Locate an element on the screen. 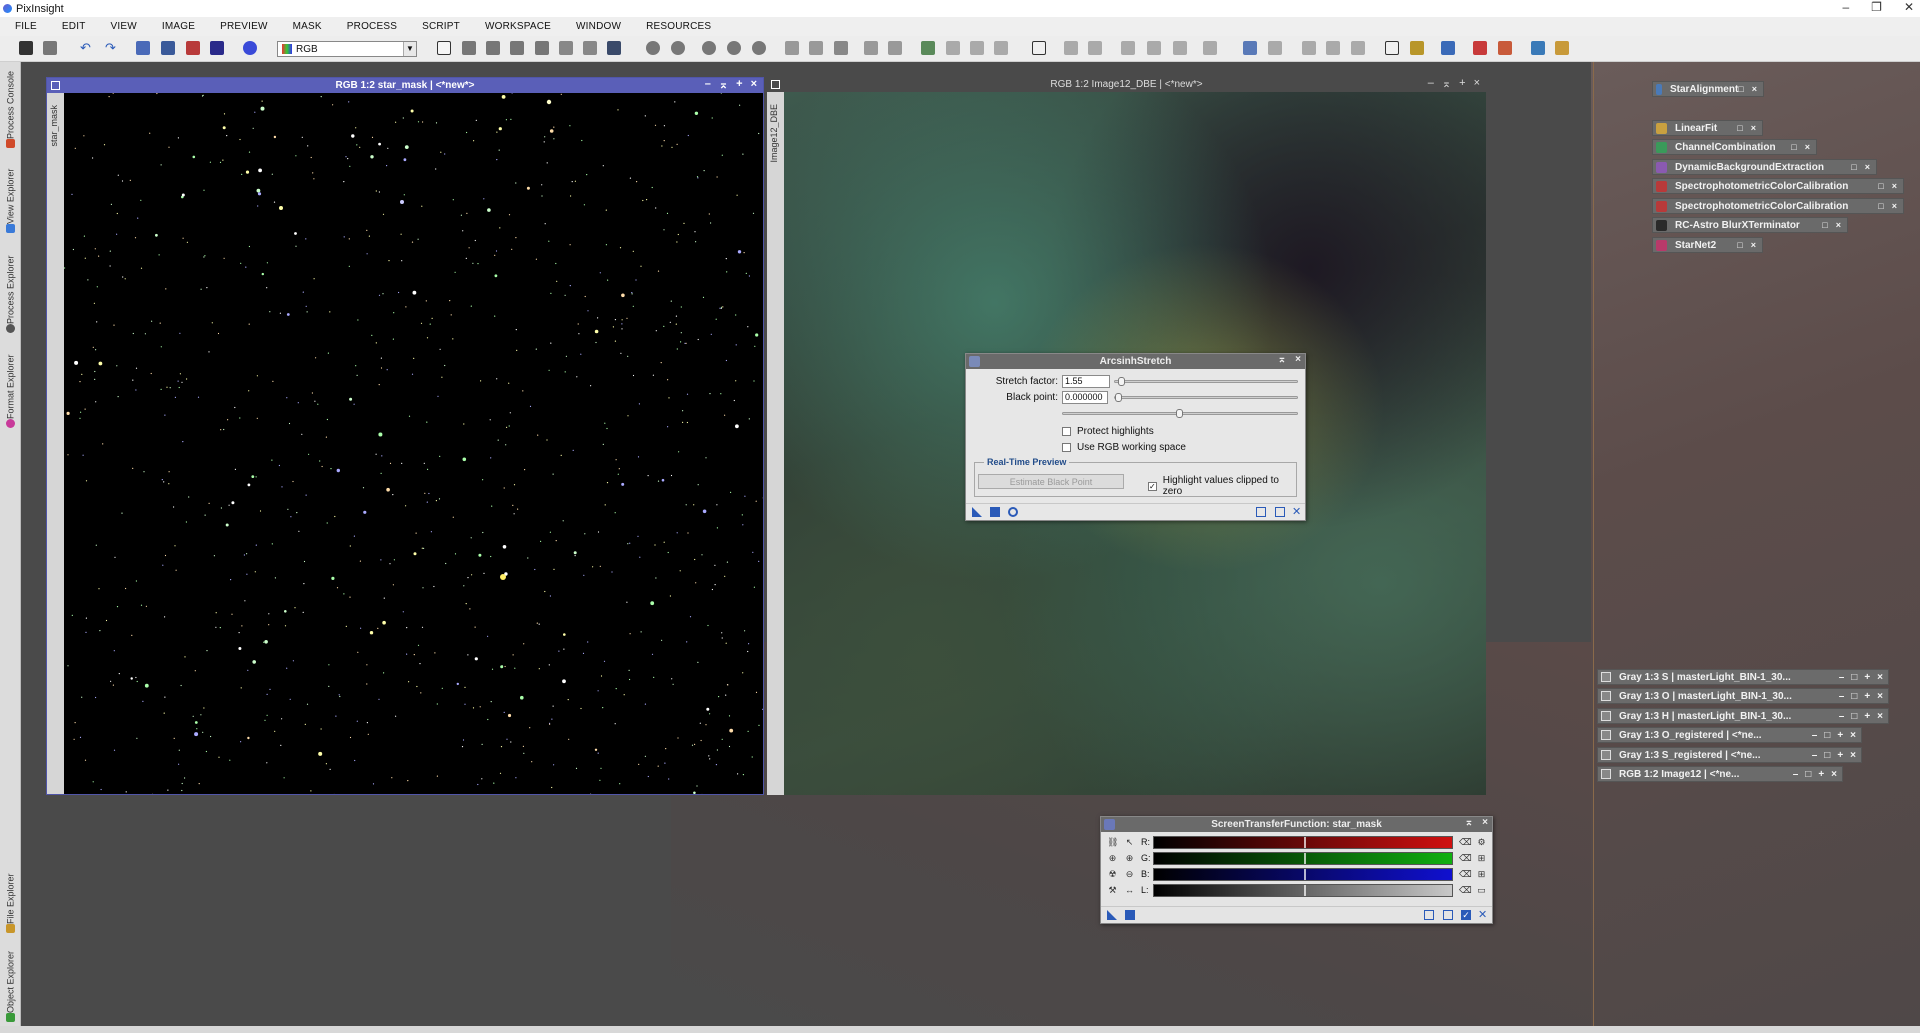 The height and width of the screenshot is (1033, 1920). menu-mask: MASK is located at coordinates (307, 26).